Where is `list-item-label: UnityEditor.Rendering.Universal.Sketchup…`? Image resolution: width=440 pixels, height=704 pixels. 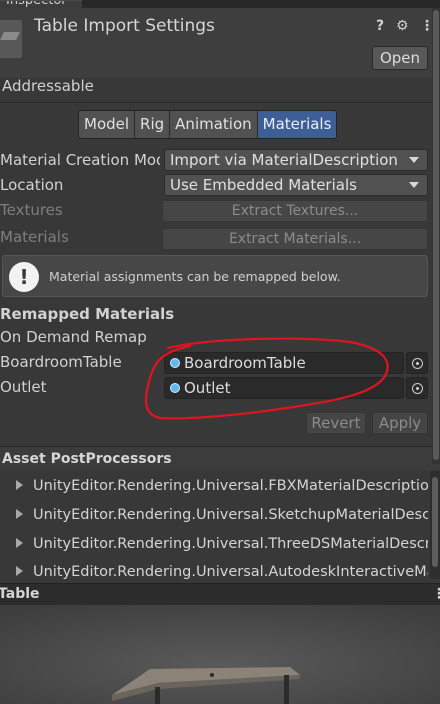
list-item-label: UnityEditor.Rendering.Universal.Sketchup… is located at coordinates (230, 515).